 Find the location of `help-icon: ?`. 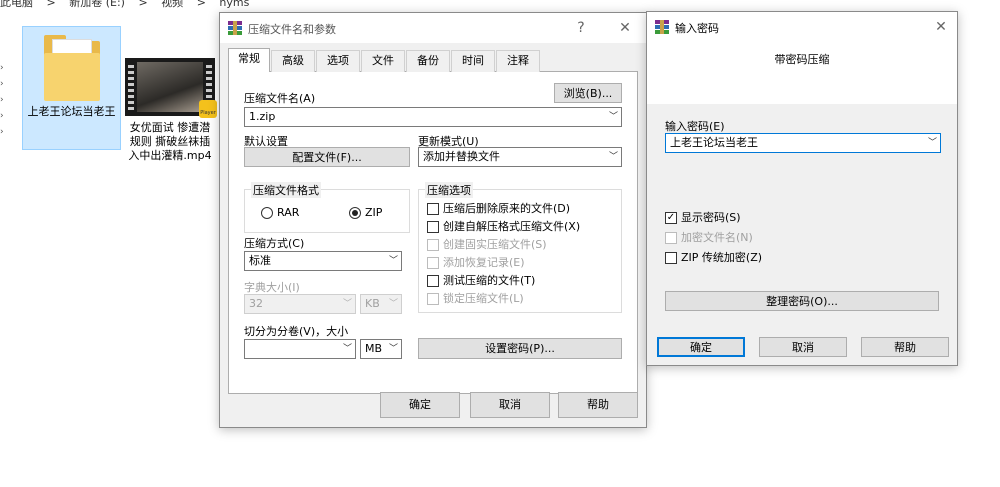

help-icon: ? is located at coordinates (581, 28).